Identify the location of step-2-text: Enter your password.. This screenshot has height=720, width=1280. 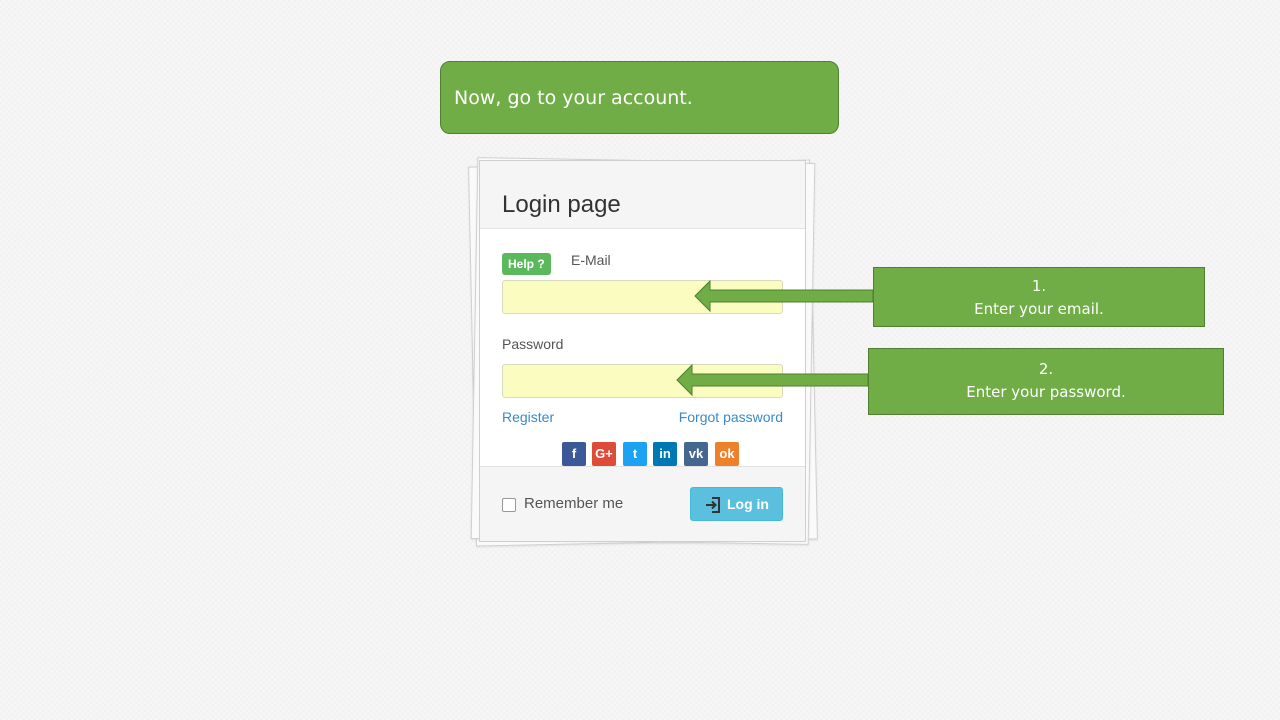
(1046, 392).